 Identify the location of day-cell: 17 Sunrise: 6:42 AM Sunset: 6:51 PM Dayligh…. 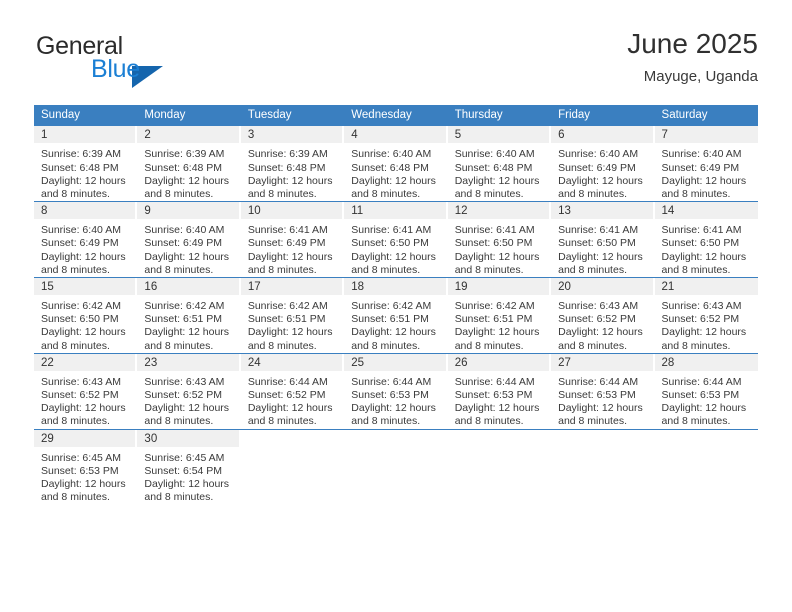
(292, 315).